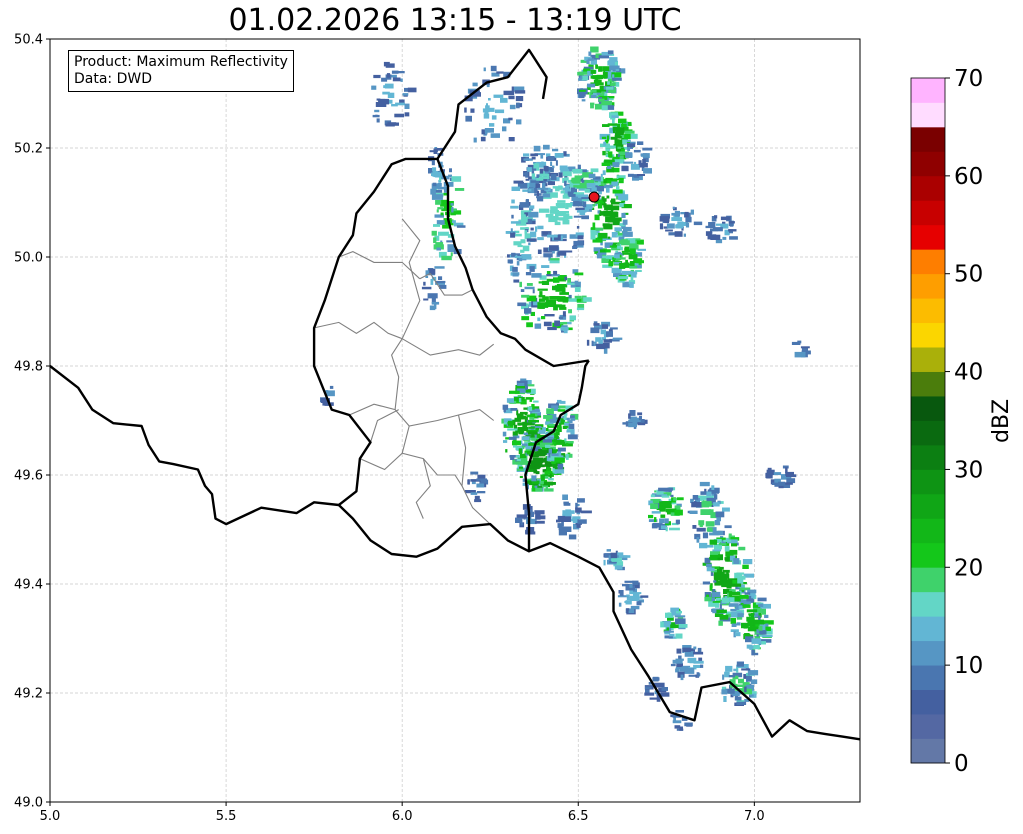 This screenshot has width=1023, height=834. I want to click on colorbar-tick-label: 10, so click(968, 666).